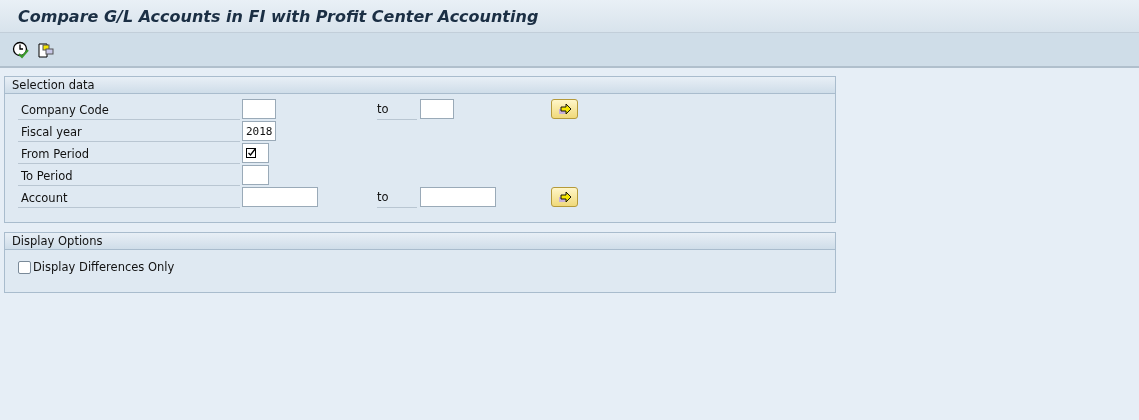  Describe the element at coordinates (21, 49) in the screenshot. I see `clock-check-icon` at that location.